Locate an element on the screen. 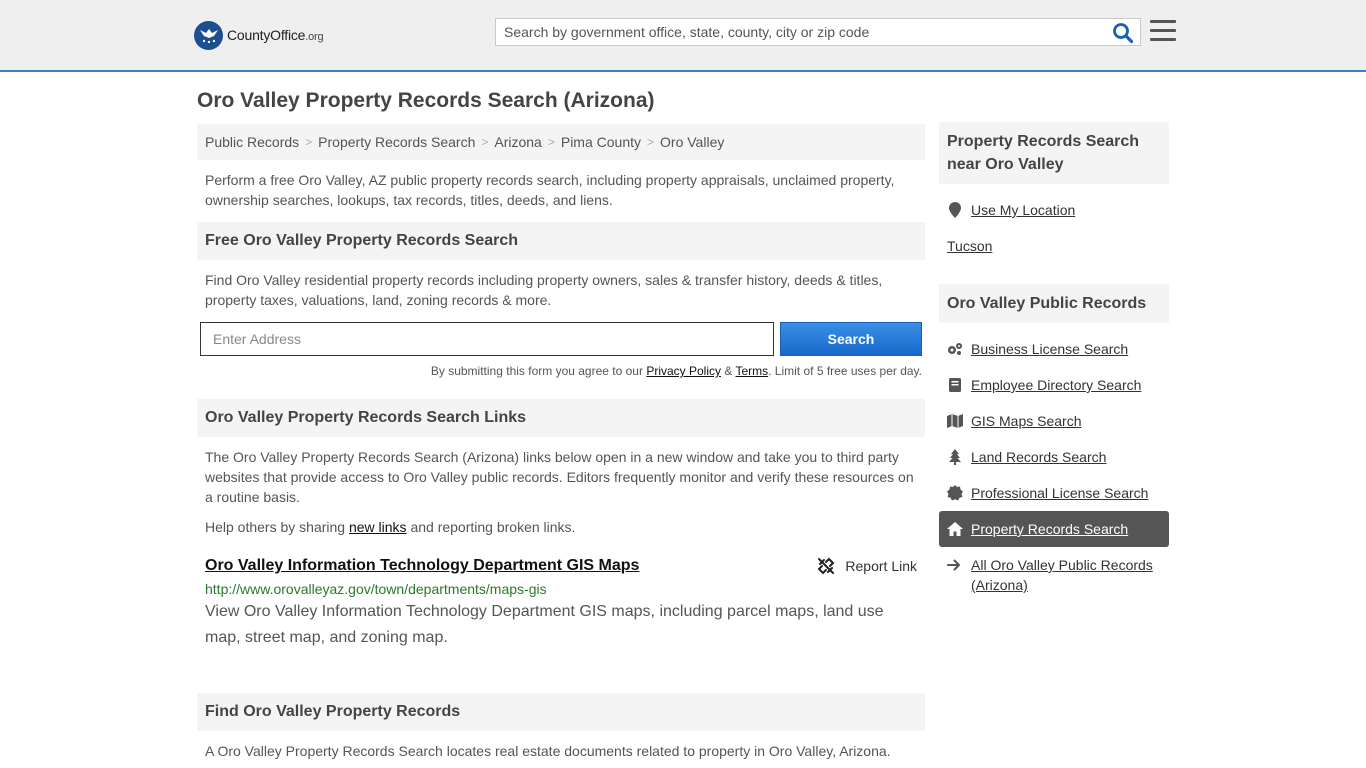 The width and height of the screenshot is (1366, 768). use-my-location: Use My Location is located at coordinates (1054, 210).